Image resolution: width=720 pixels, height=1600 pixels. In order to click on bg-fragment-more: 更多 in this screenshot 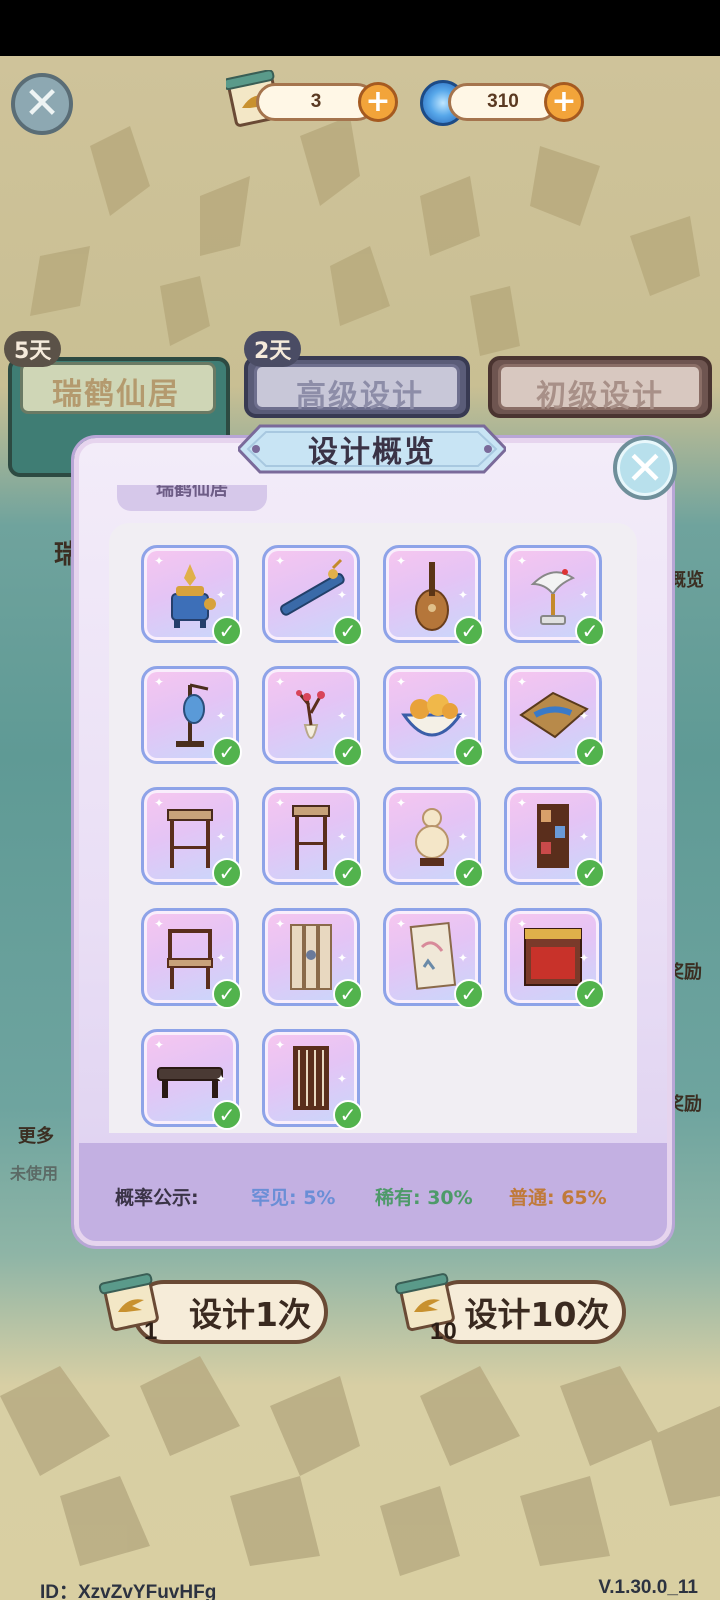, I will do `click(36, 1136)`.